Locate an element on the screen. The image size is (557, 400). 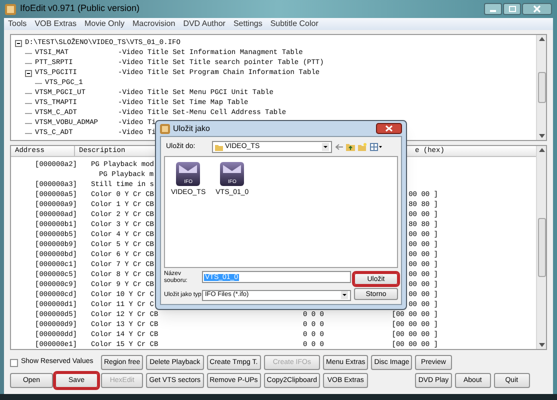
menu-item: Tools is located at coordinates (17, 24).